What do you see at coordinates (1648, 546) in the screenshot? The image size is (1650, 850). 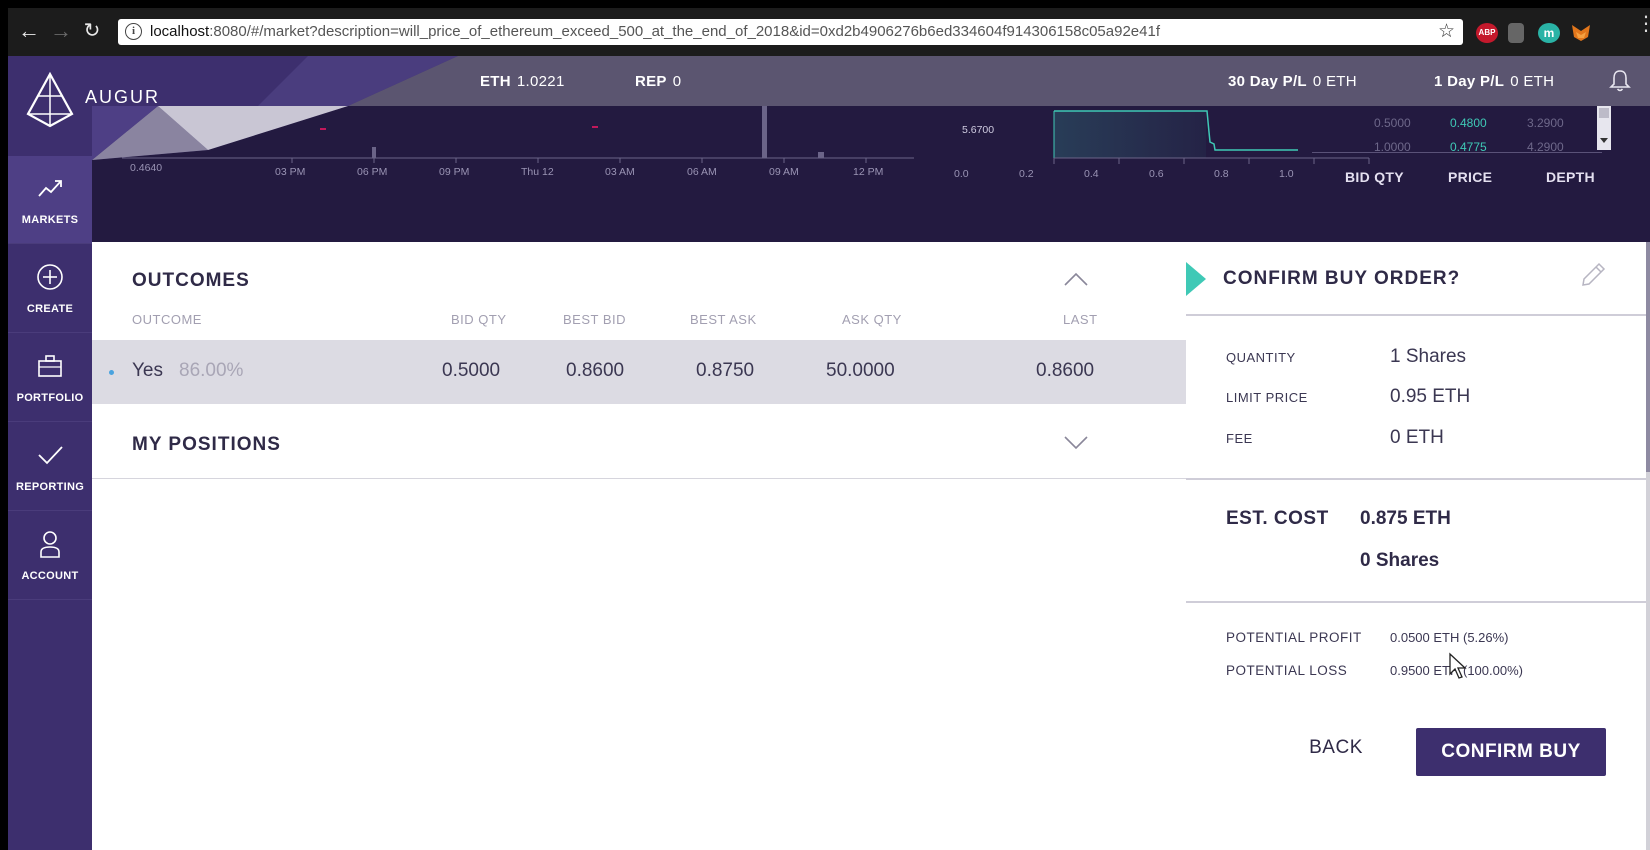 I see `page-scrollbar` at bounding box center [1648, 546].